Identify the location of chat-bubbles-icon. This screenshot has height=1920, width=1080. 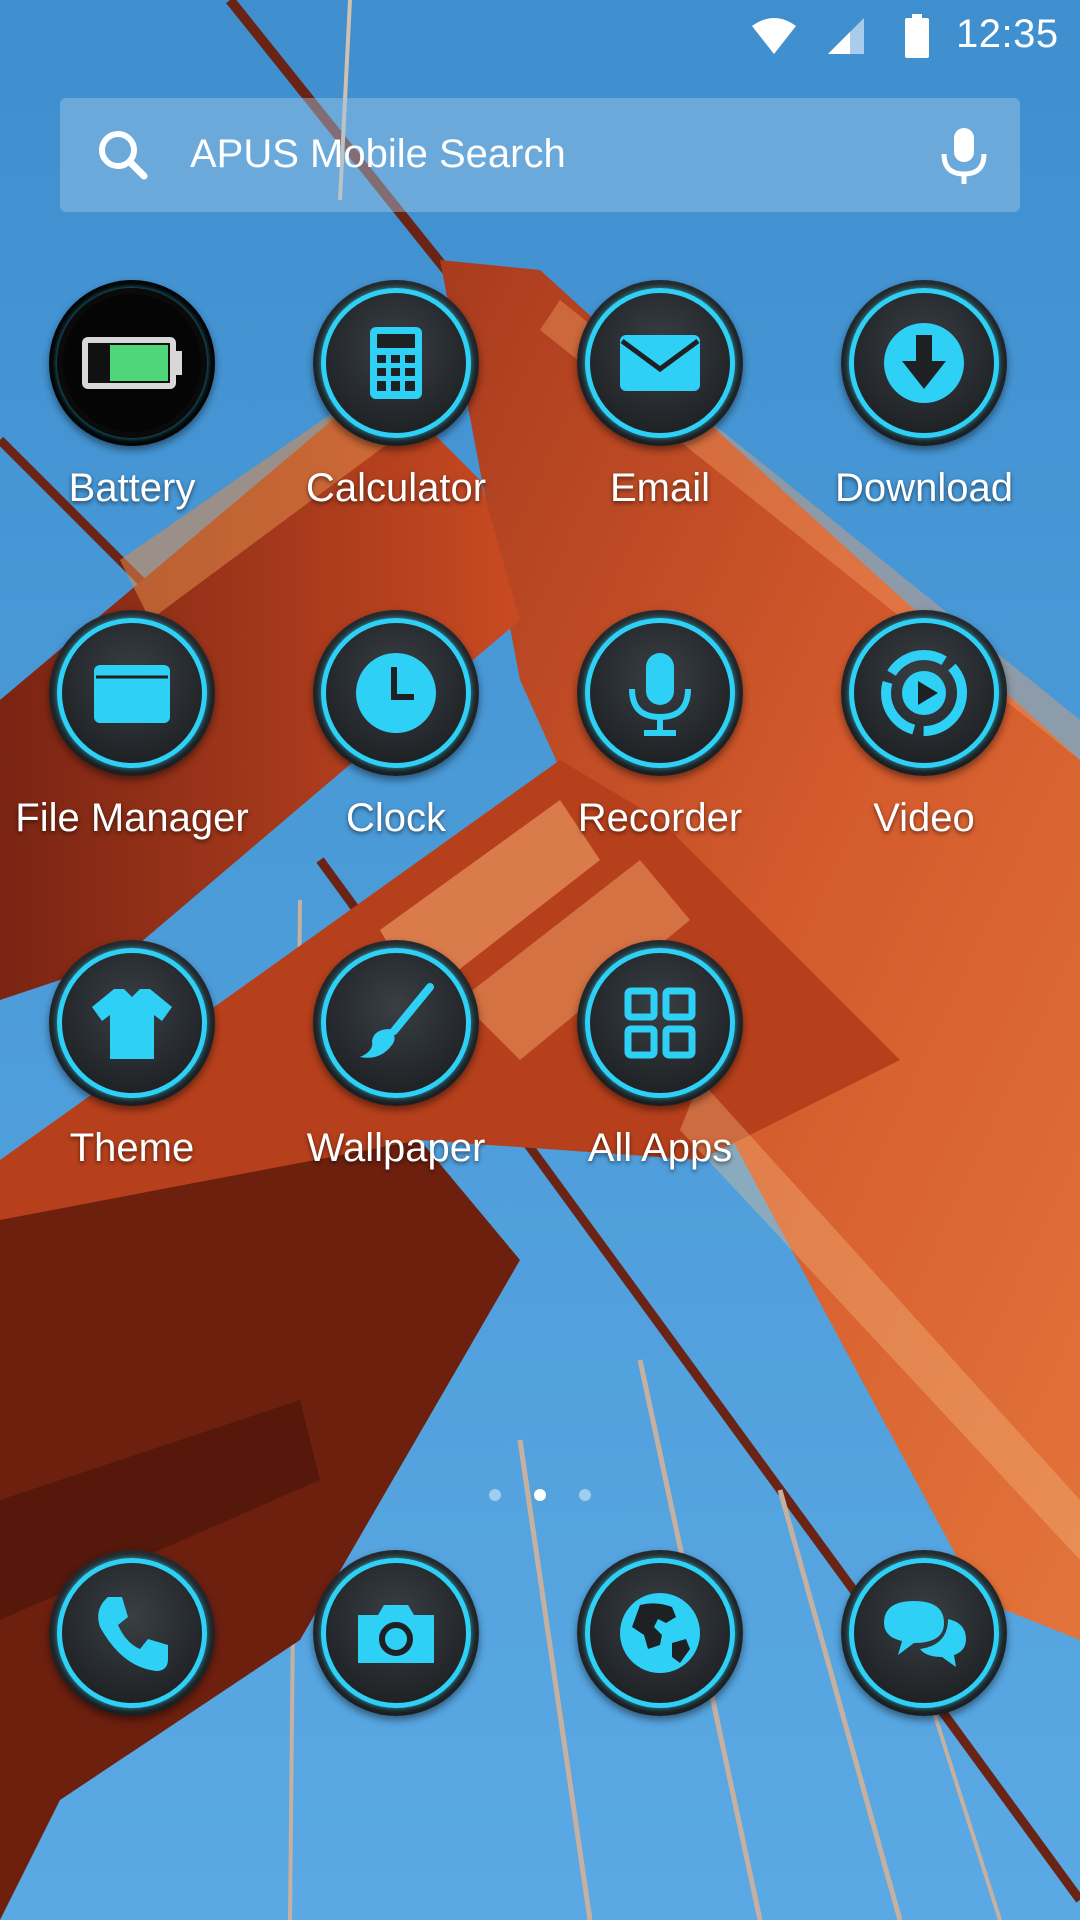
(924, 1633).